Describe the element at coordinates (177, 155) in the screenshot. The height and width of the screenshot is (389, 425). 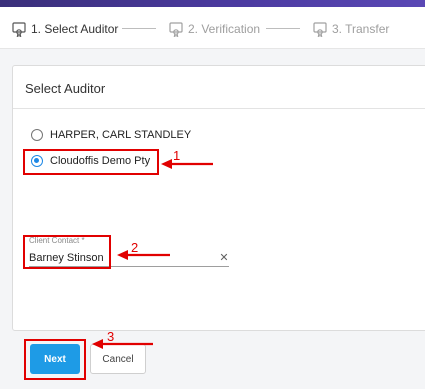
I see `annotation-number-1: 1` at that location.